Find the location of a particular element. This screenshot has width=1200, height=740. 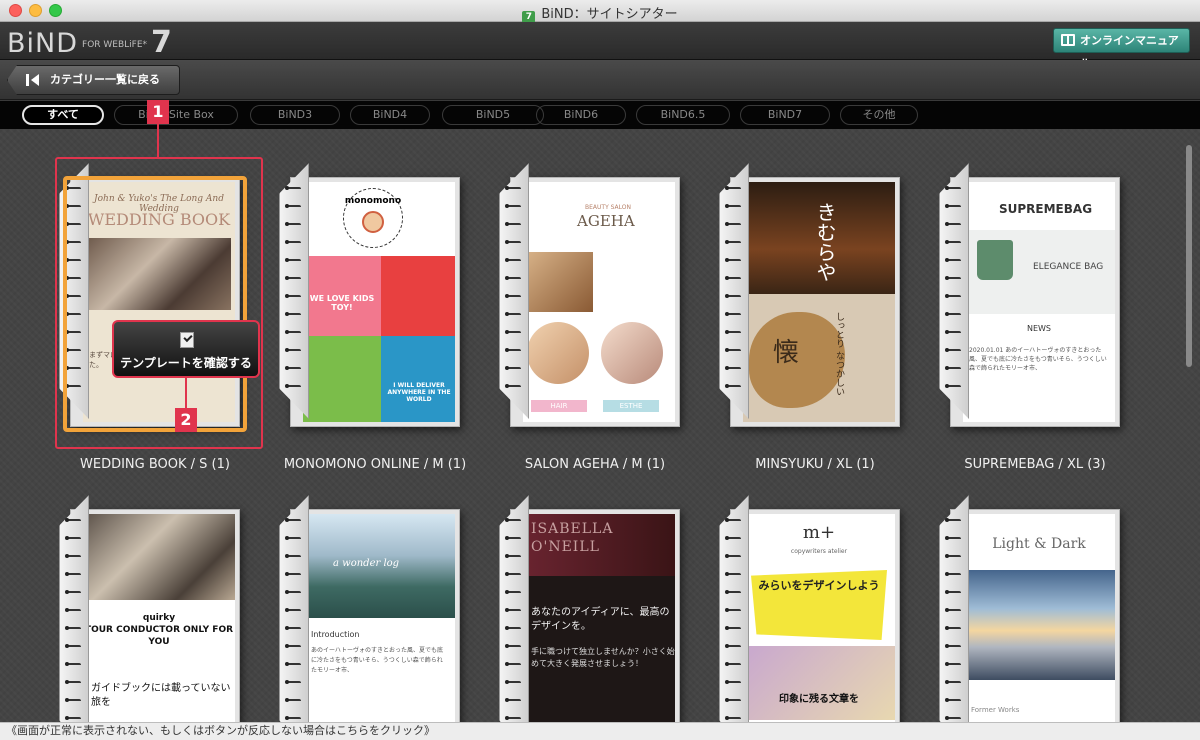

filter-bind-site-box: BiND Site Box is located at coordinates (176, 115).